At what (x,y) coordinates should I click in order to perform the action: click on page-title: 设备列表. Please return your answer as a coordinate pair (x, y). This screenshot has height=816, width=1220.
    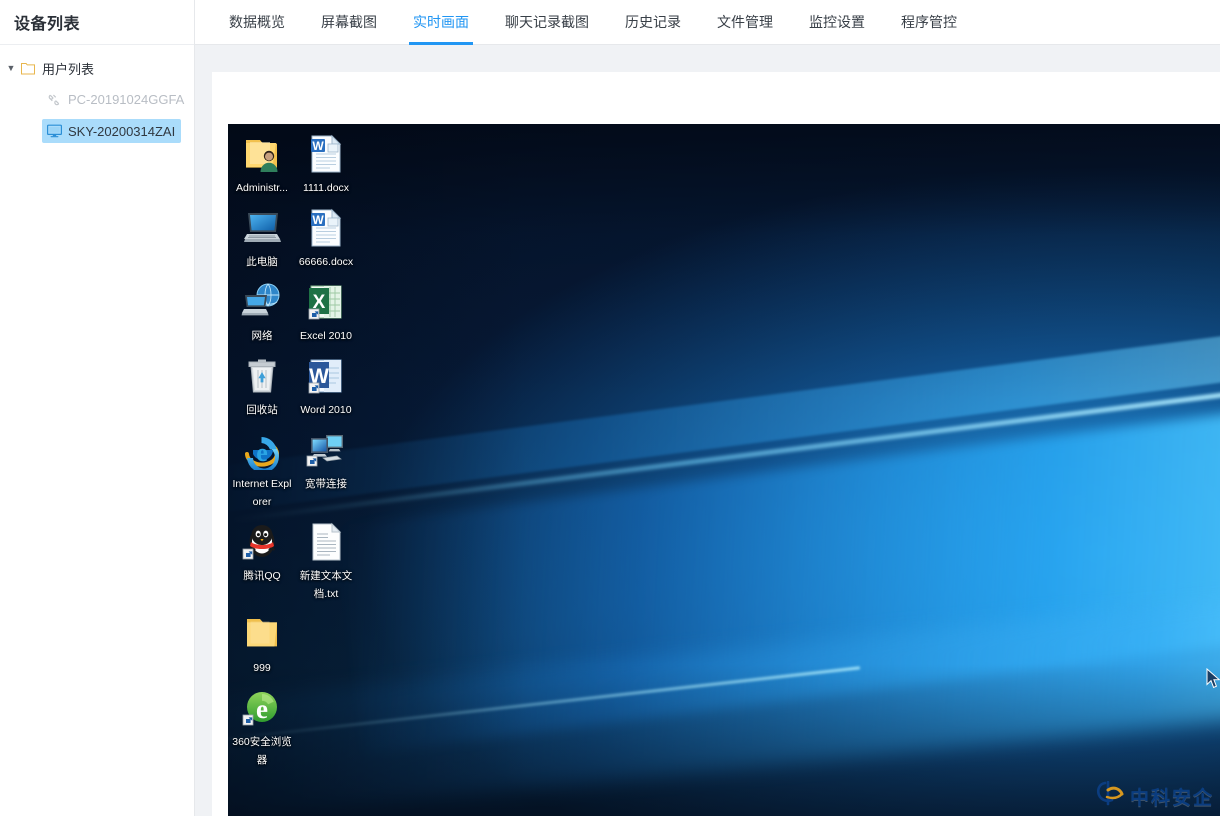
    Looking at the image, I should click on (47, 24).